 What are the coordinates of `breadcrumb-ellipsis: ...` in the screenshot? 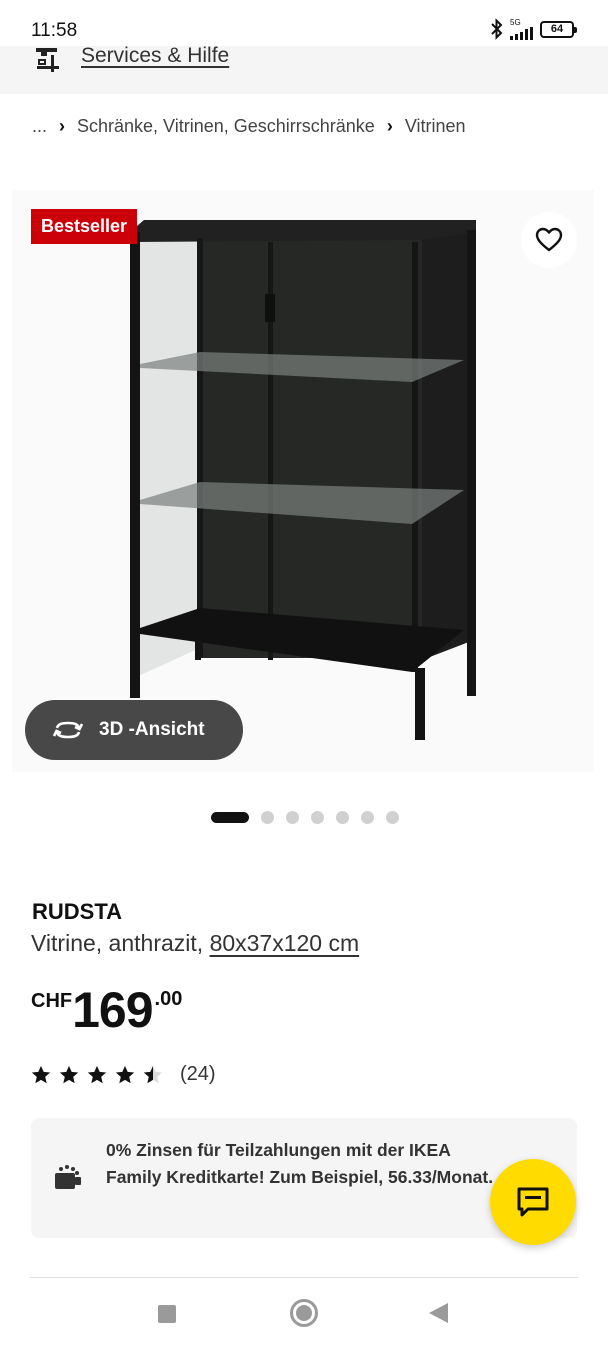 It's located at (39, 126).